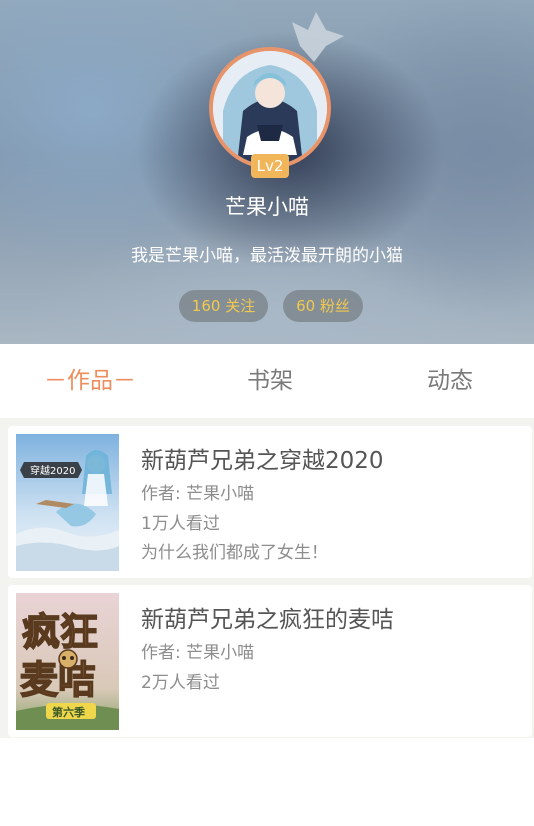  I want to click on tab-activity: 动态, so click(450, 381).